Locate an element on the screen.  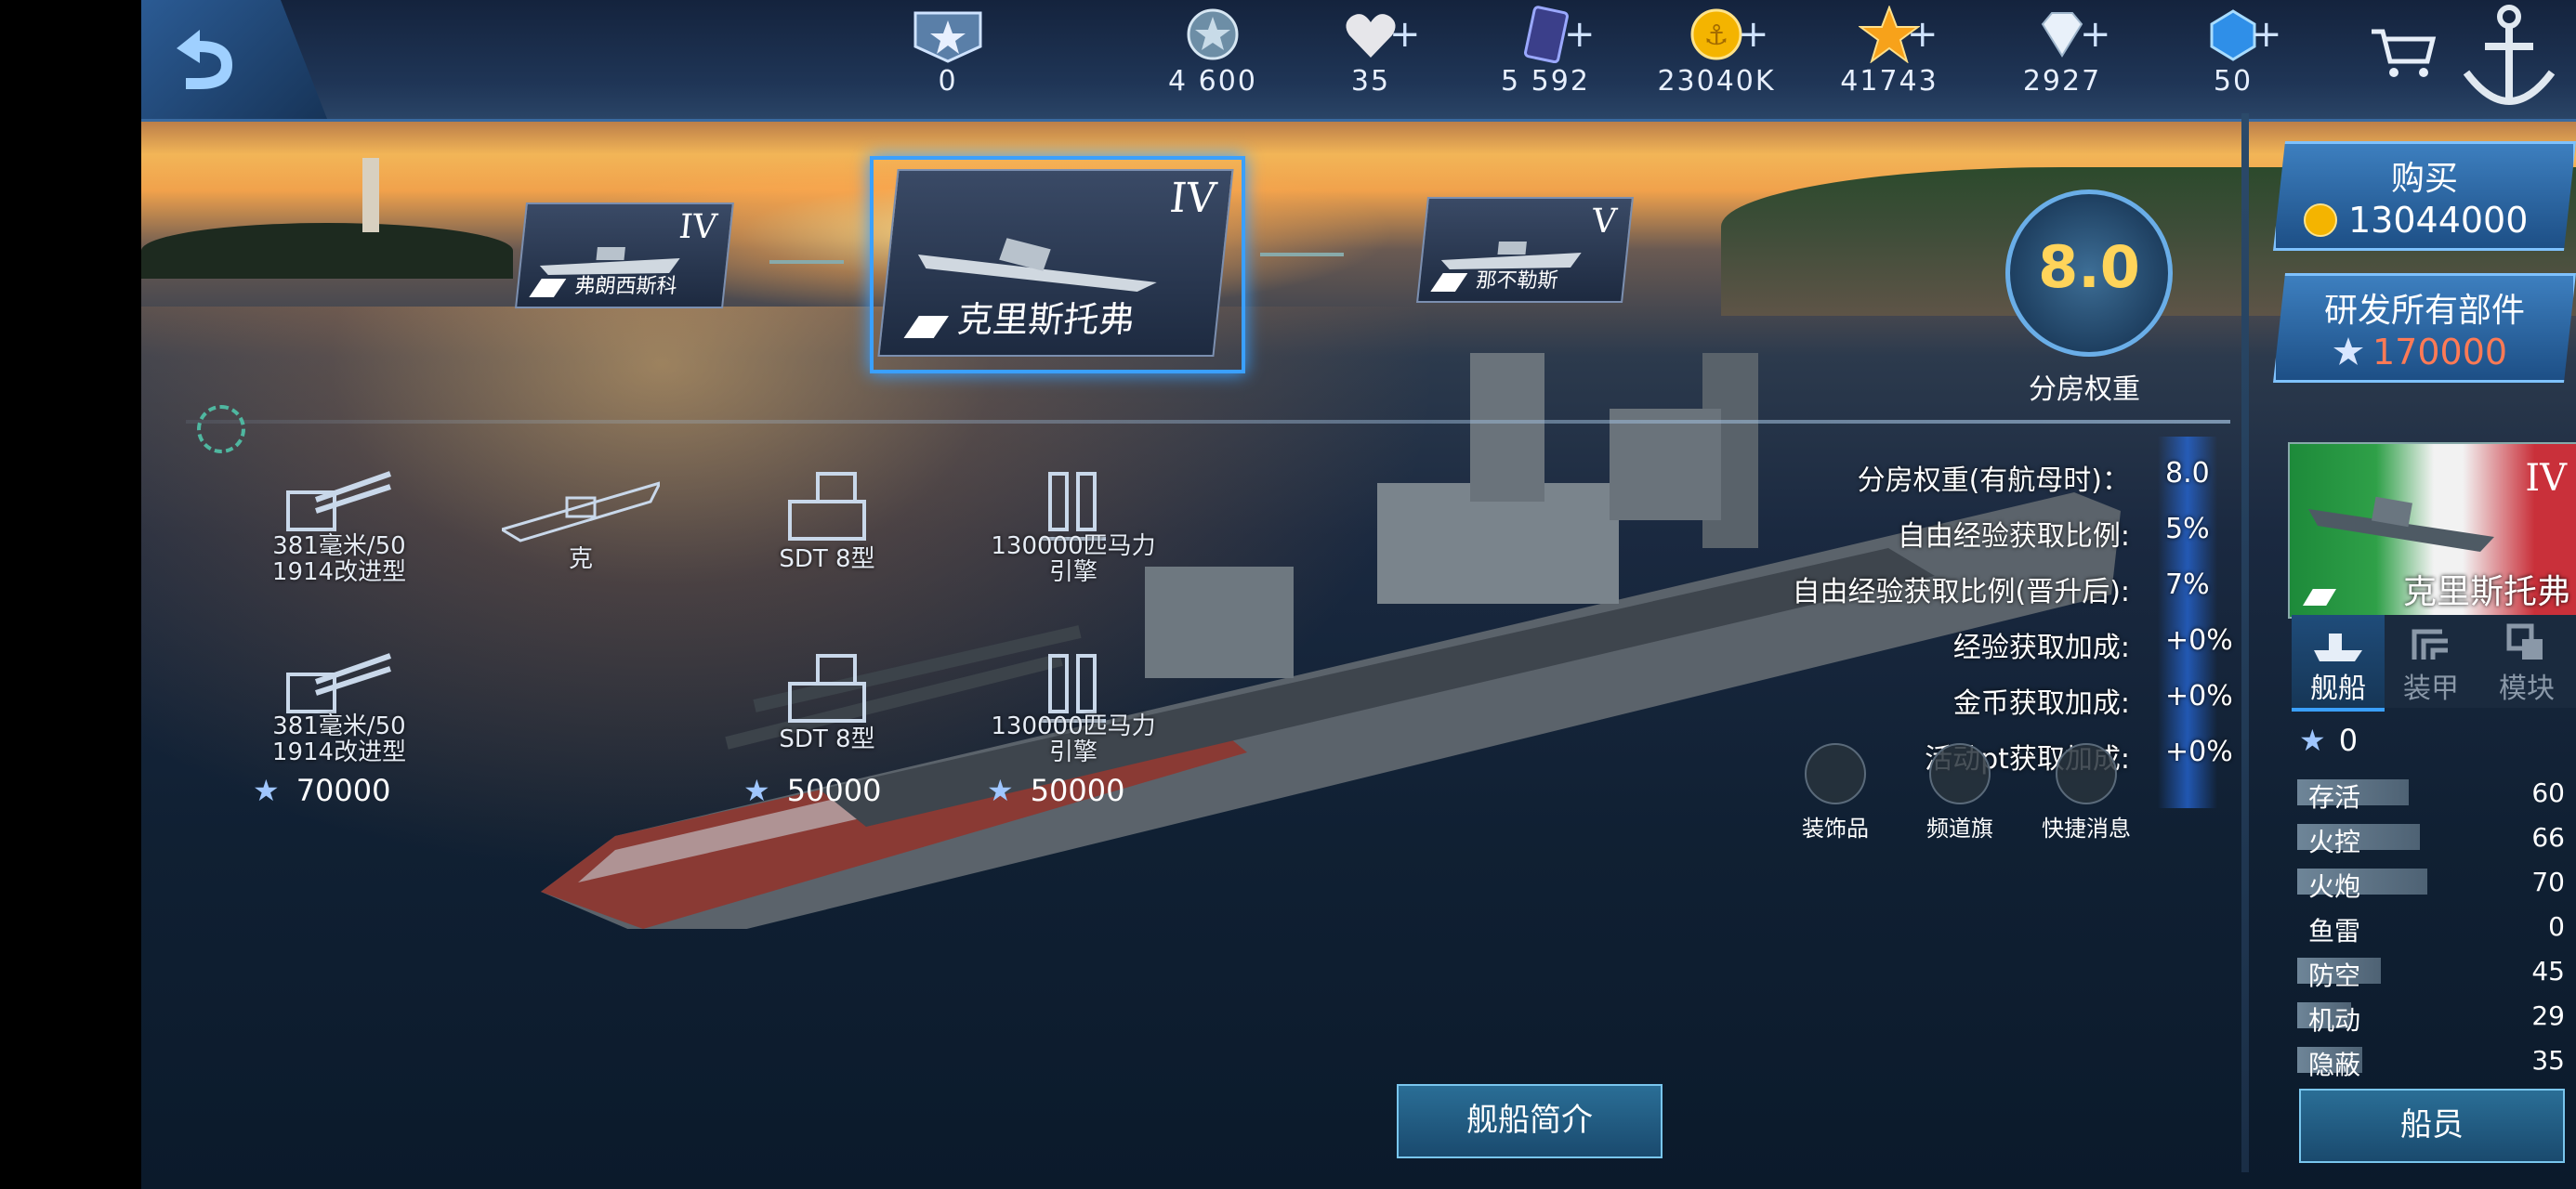
buy-label: 购买 is located at coordinates (2424, 179).